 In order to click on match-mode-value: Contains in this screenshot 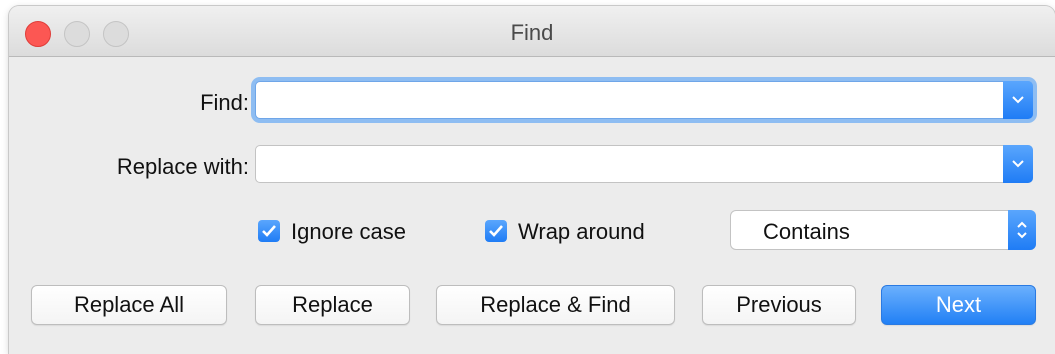, I will do `click(806, 231)`.